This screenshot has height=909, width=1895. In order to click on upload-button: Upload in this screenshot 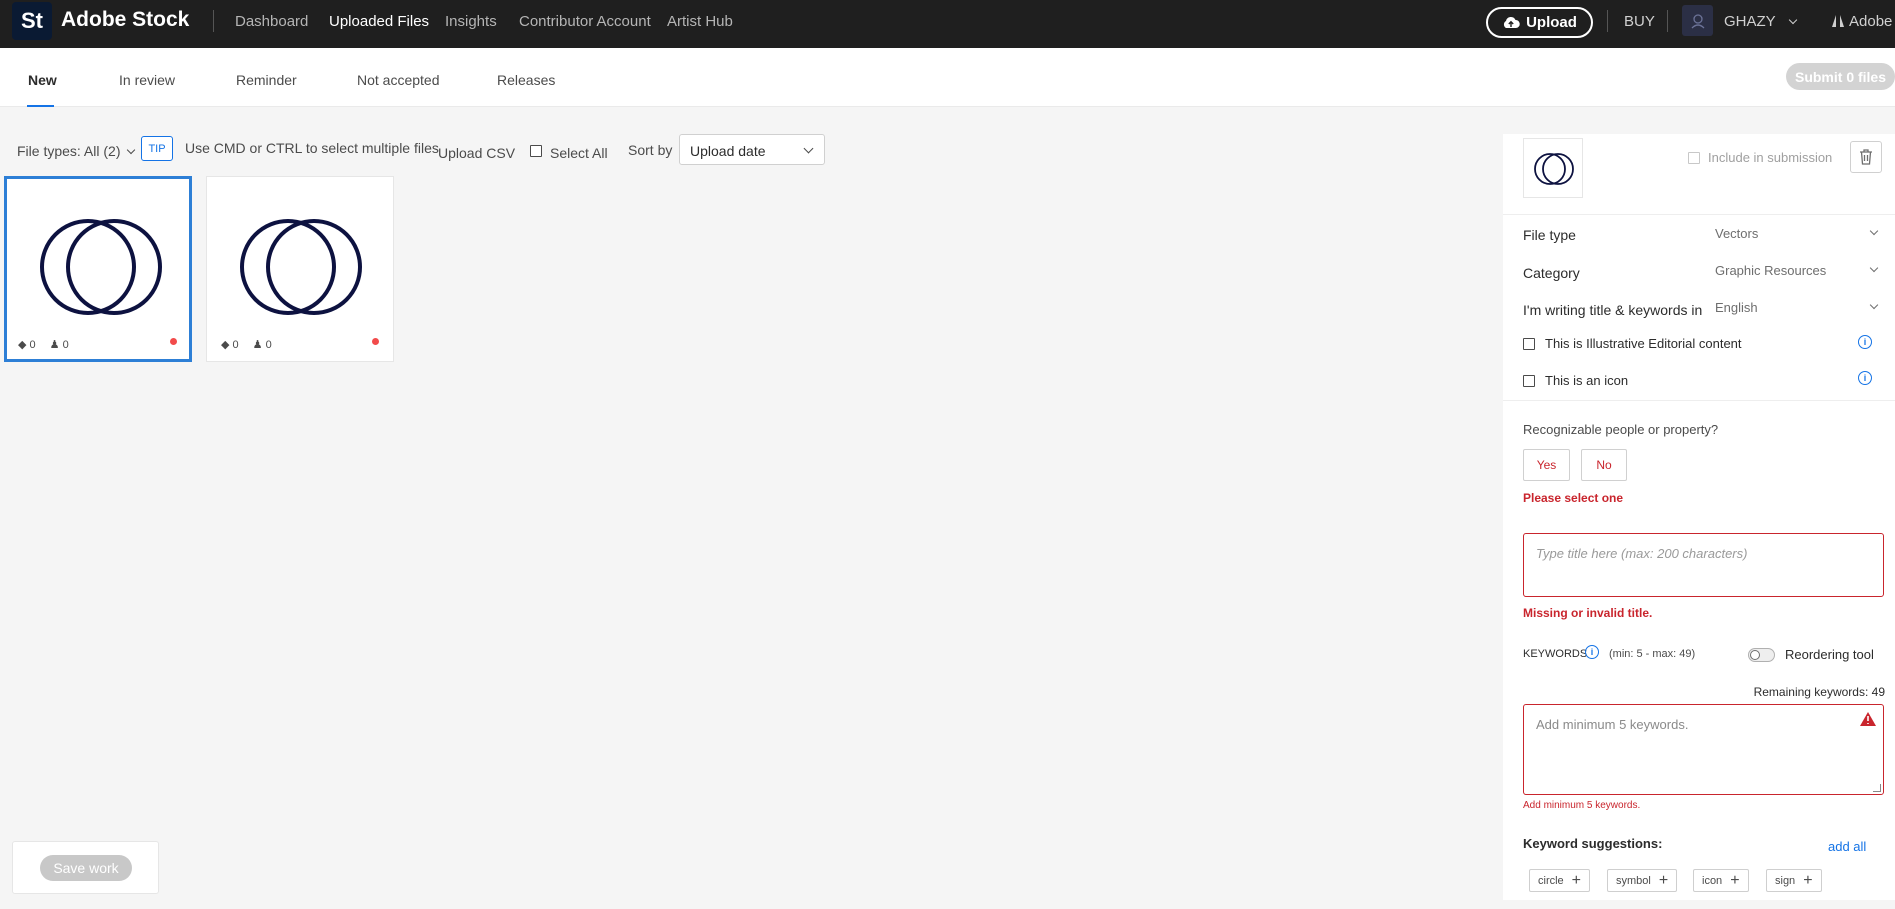, I will do `click(1539, 22)`.